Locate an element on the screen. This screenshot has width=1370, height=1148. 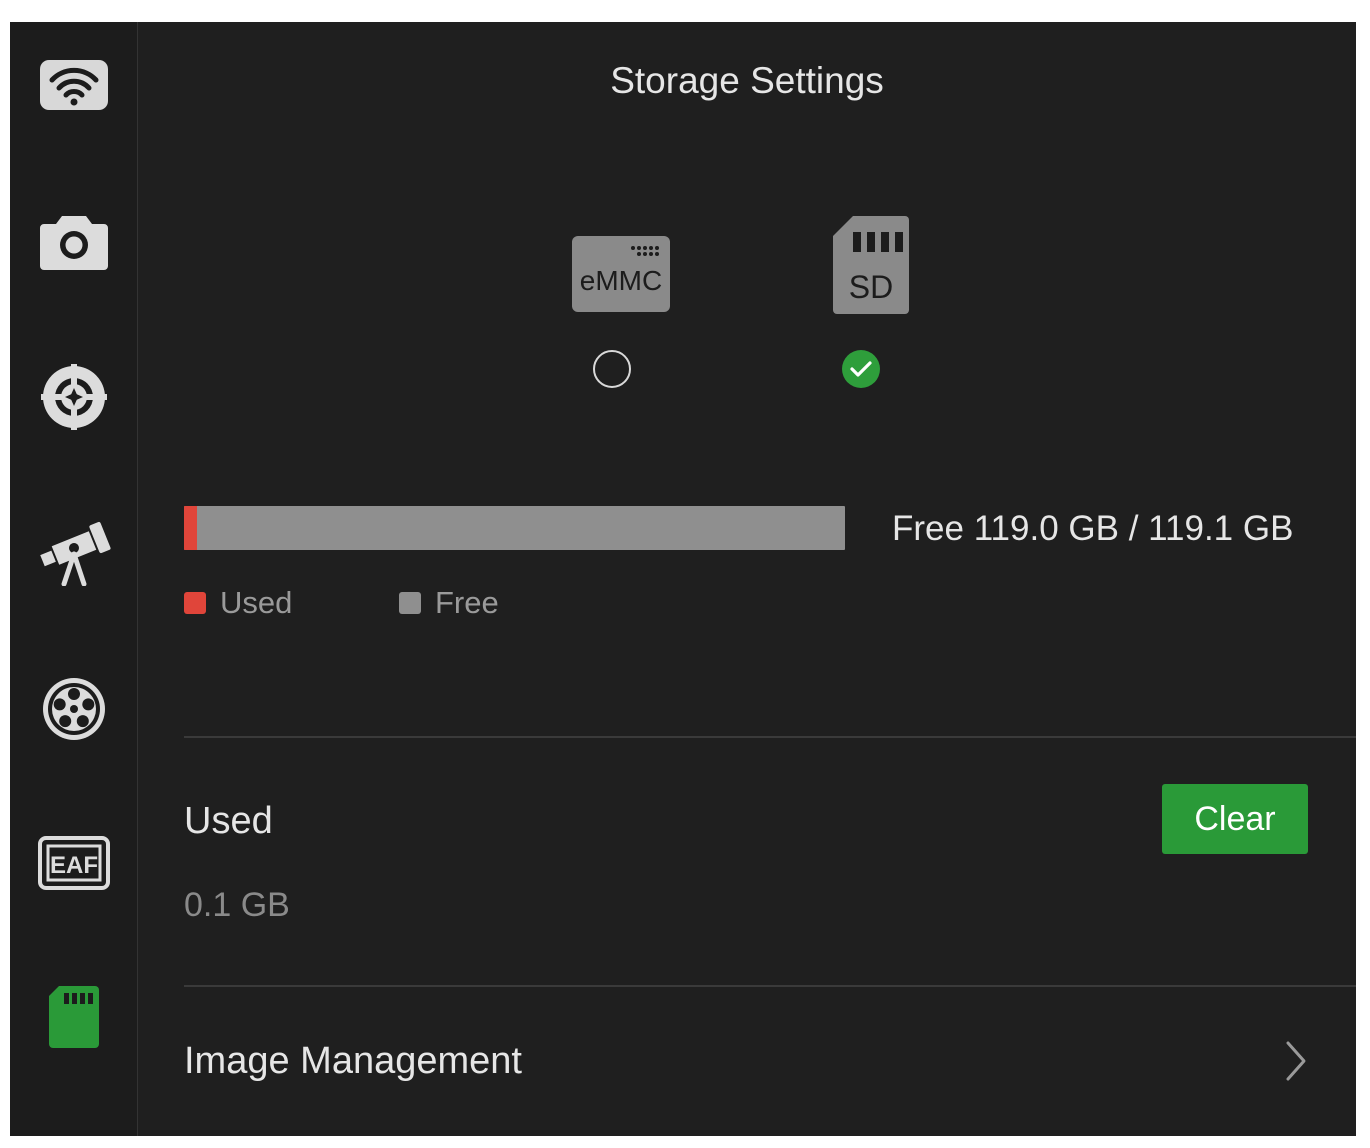
legend-free-label: Free is located at coordinates (467, 602).